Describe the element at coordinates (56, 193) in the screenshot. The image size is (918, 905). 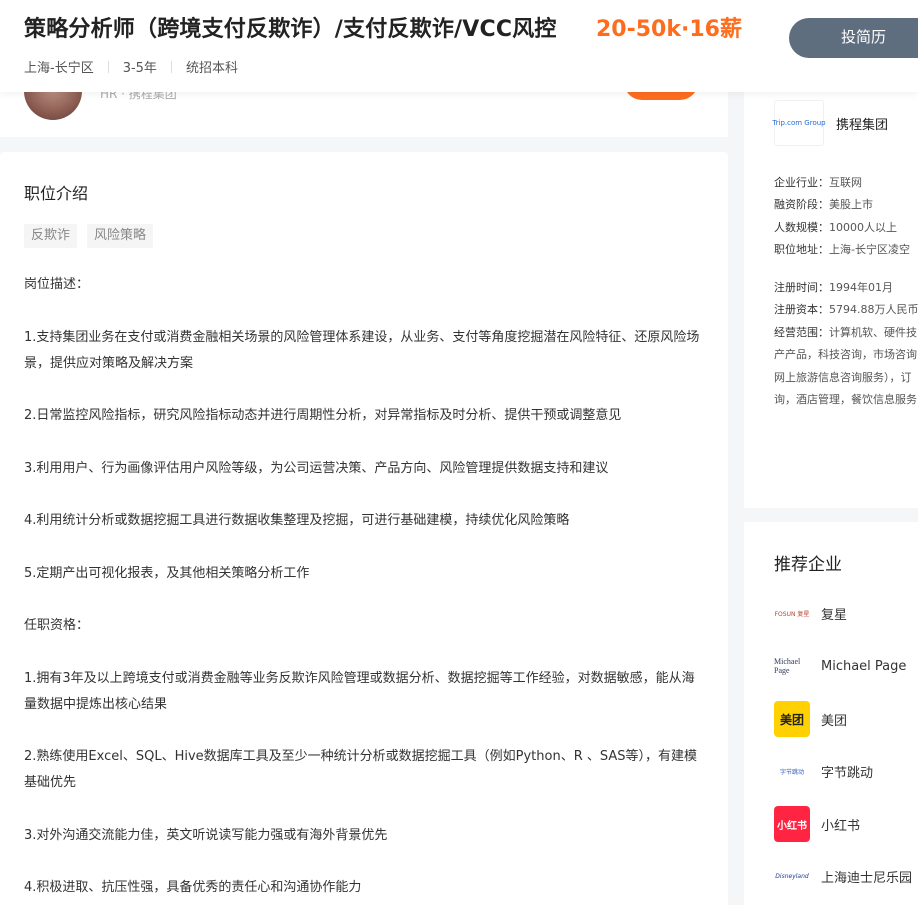
I see `section-title: 职位介绍` at that location.